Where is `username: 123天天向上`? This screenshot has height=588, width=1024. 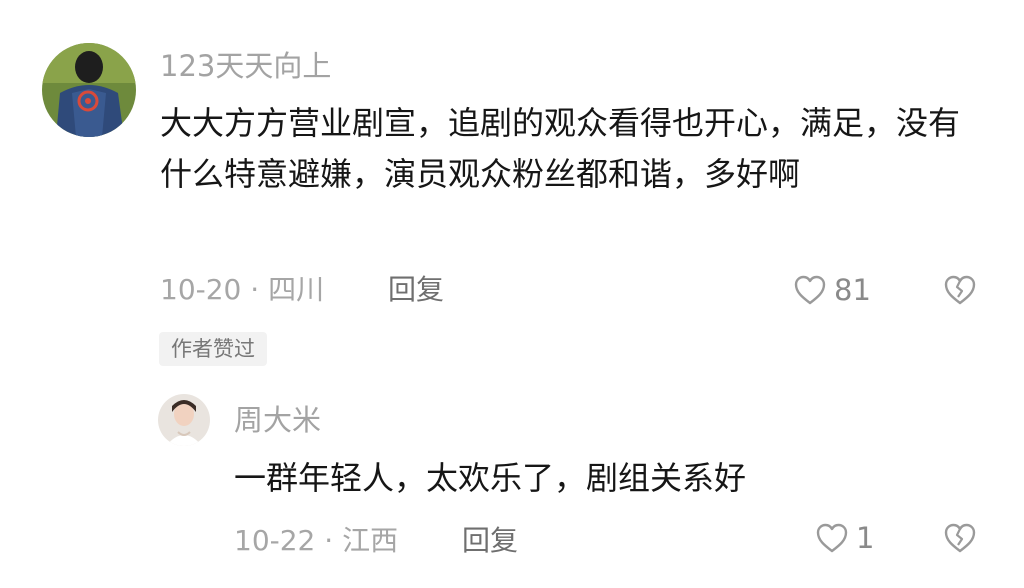 username: 123天天向上 is located at coordinates (245, 66).